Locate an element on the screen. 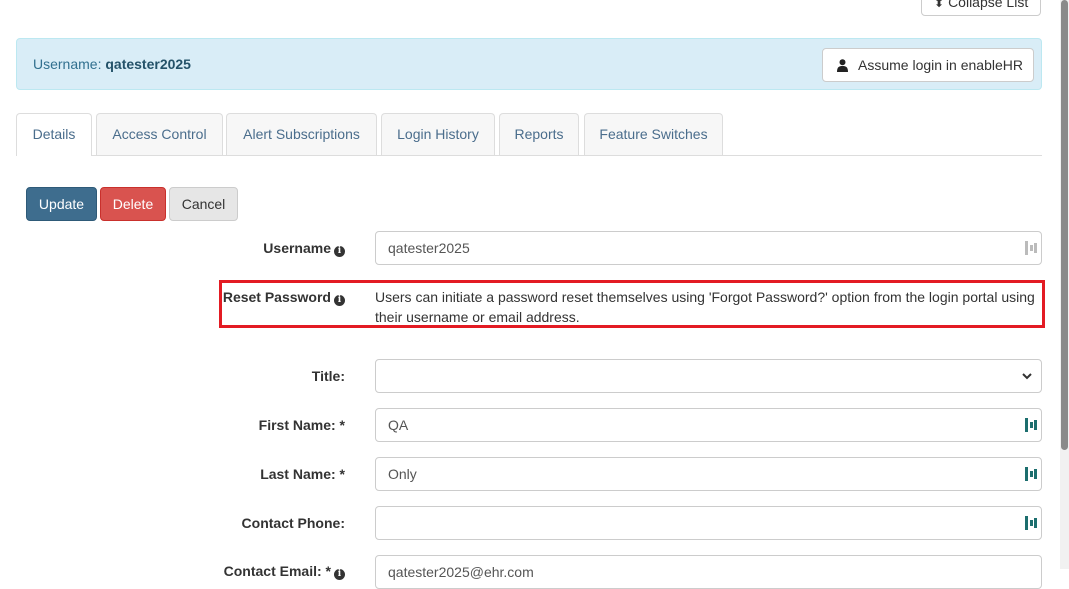 Image resolution: width=1069 pixels, height=589 pixels. delete-button: Delete is located at coordinates (133, 204).